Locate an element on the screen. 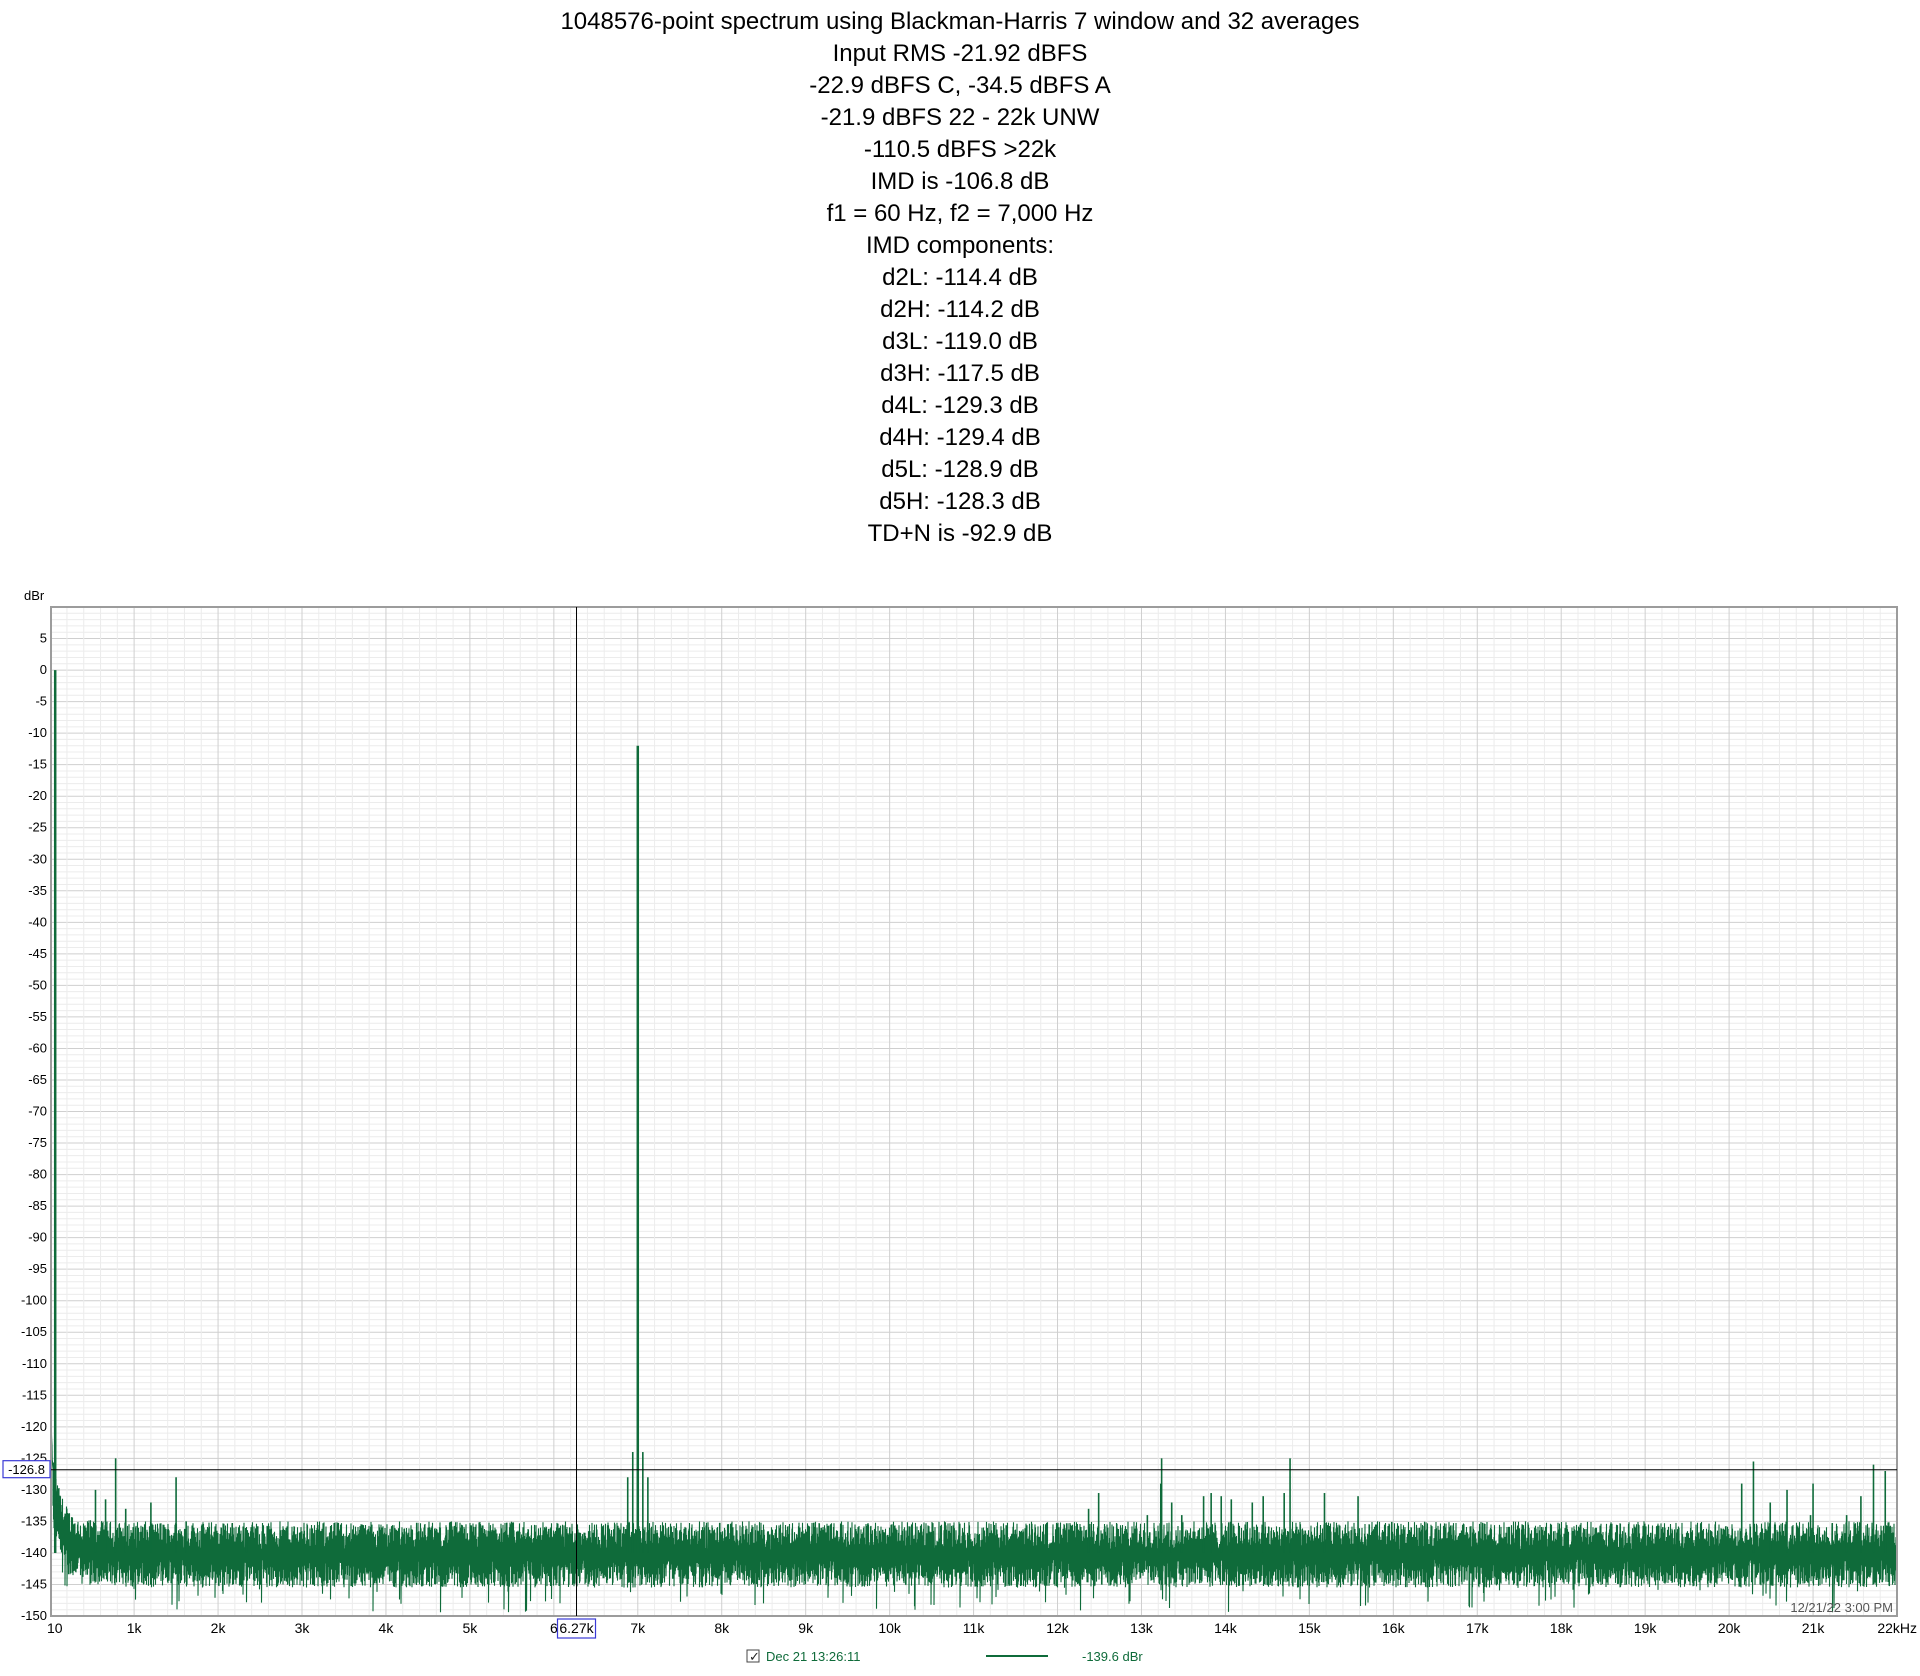 The height and width of the screenshot is (1676, 1920). x-tick-label: 11k is located at coordinates (974, 1628).